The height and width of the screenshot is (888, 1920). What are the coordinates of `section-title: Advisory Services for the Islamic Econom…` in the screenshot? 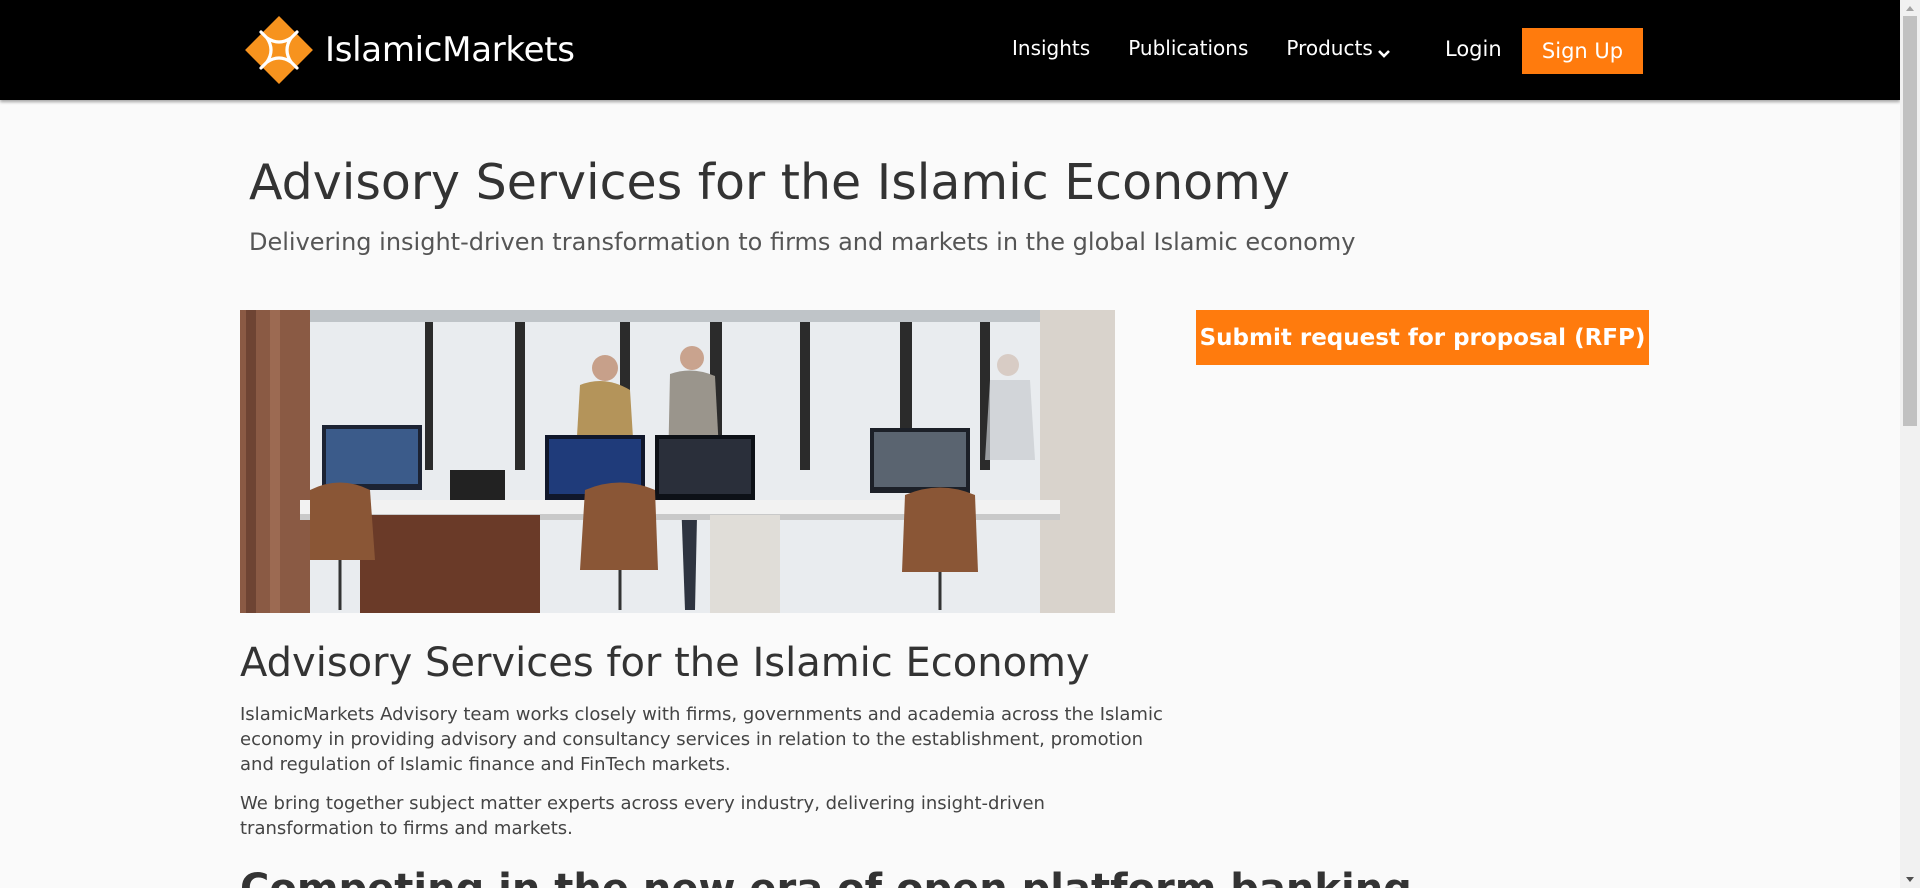 It's located at (665, 663).